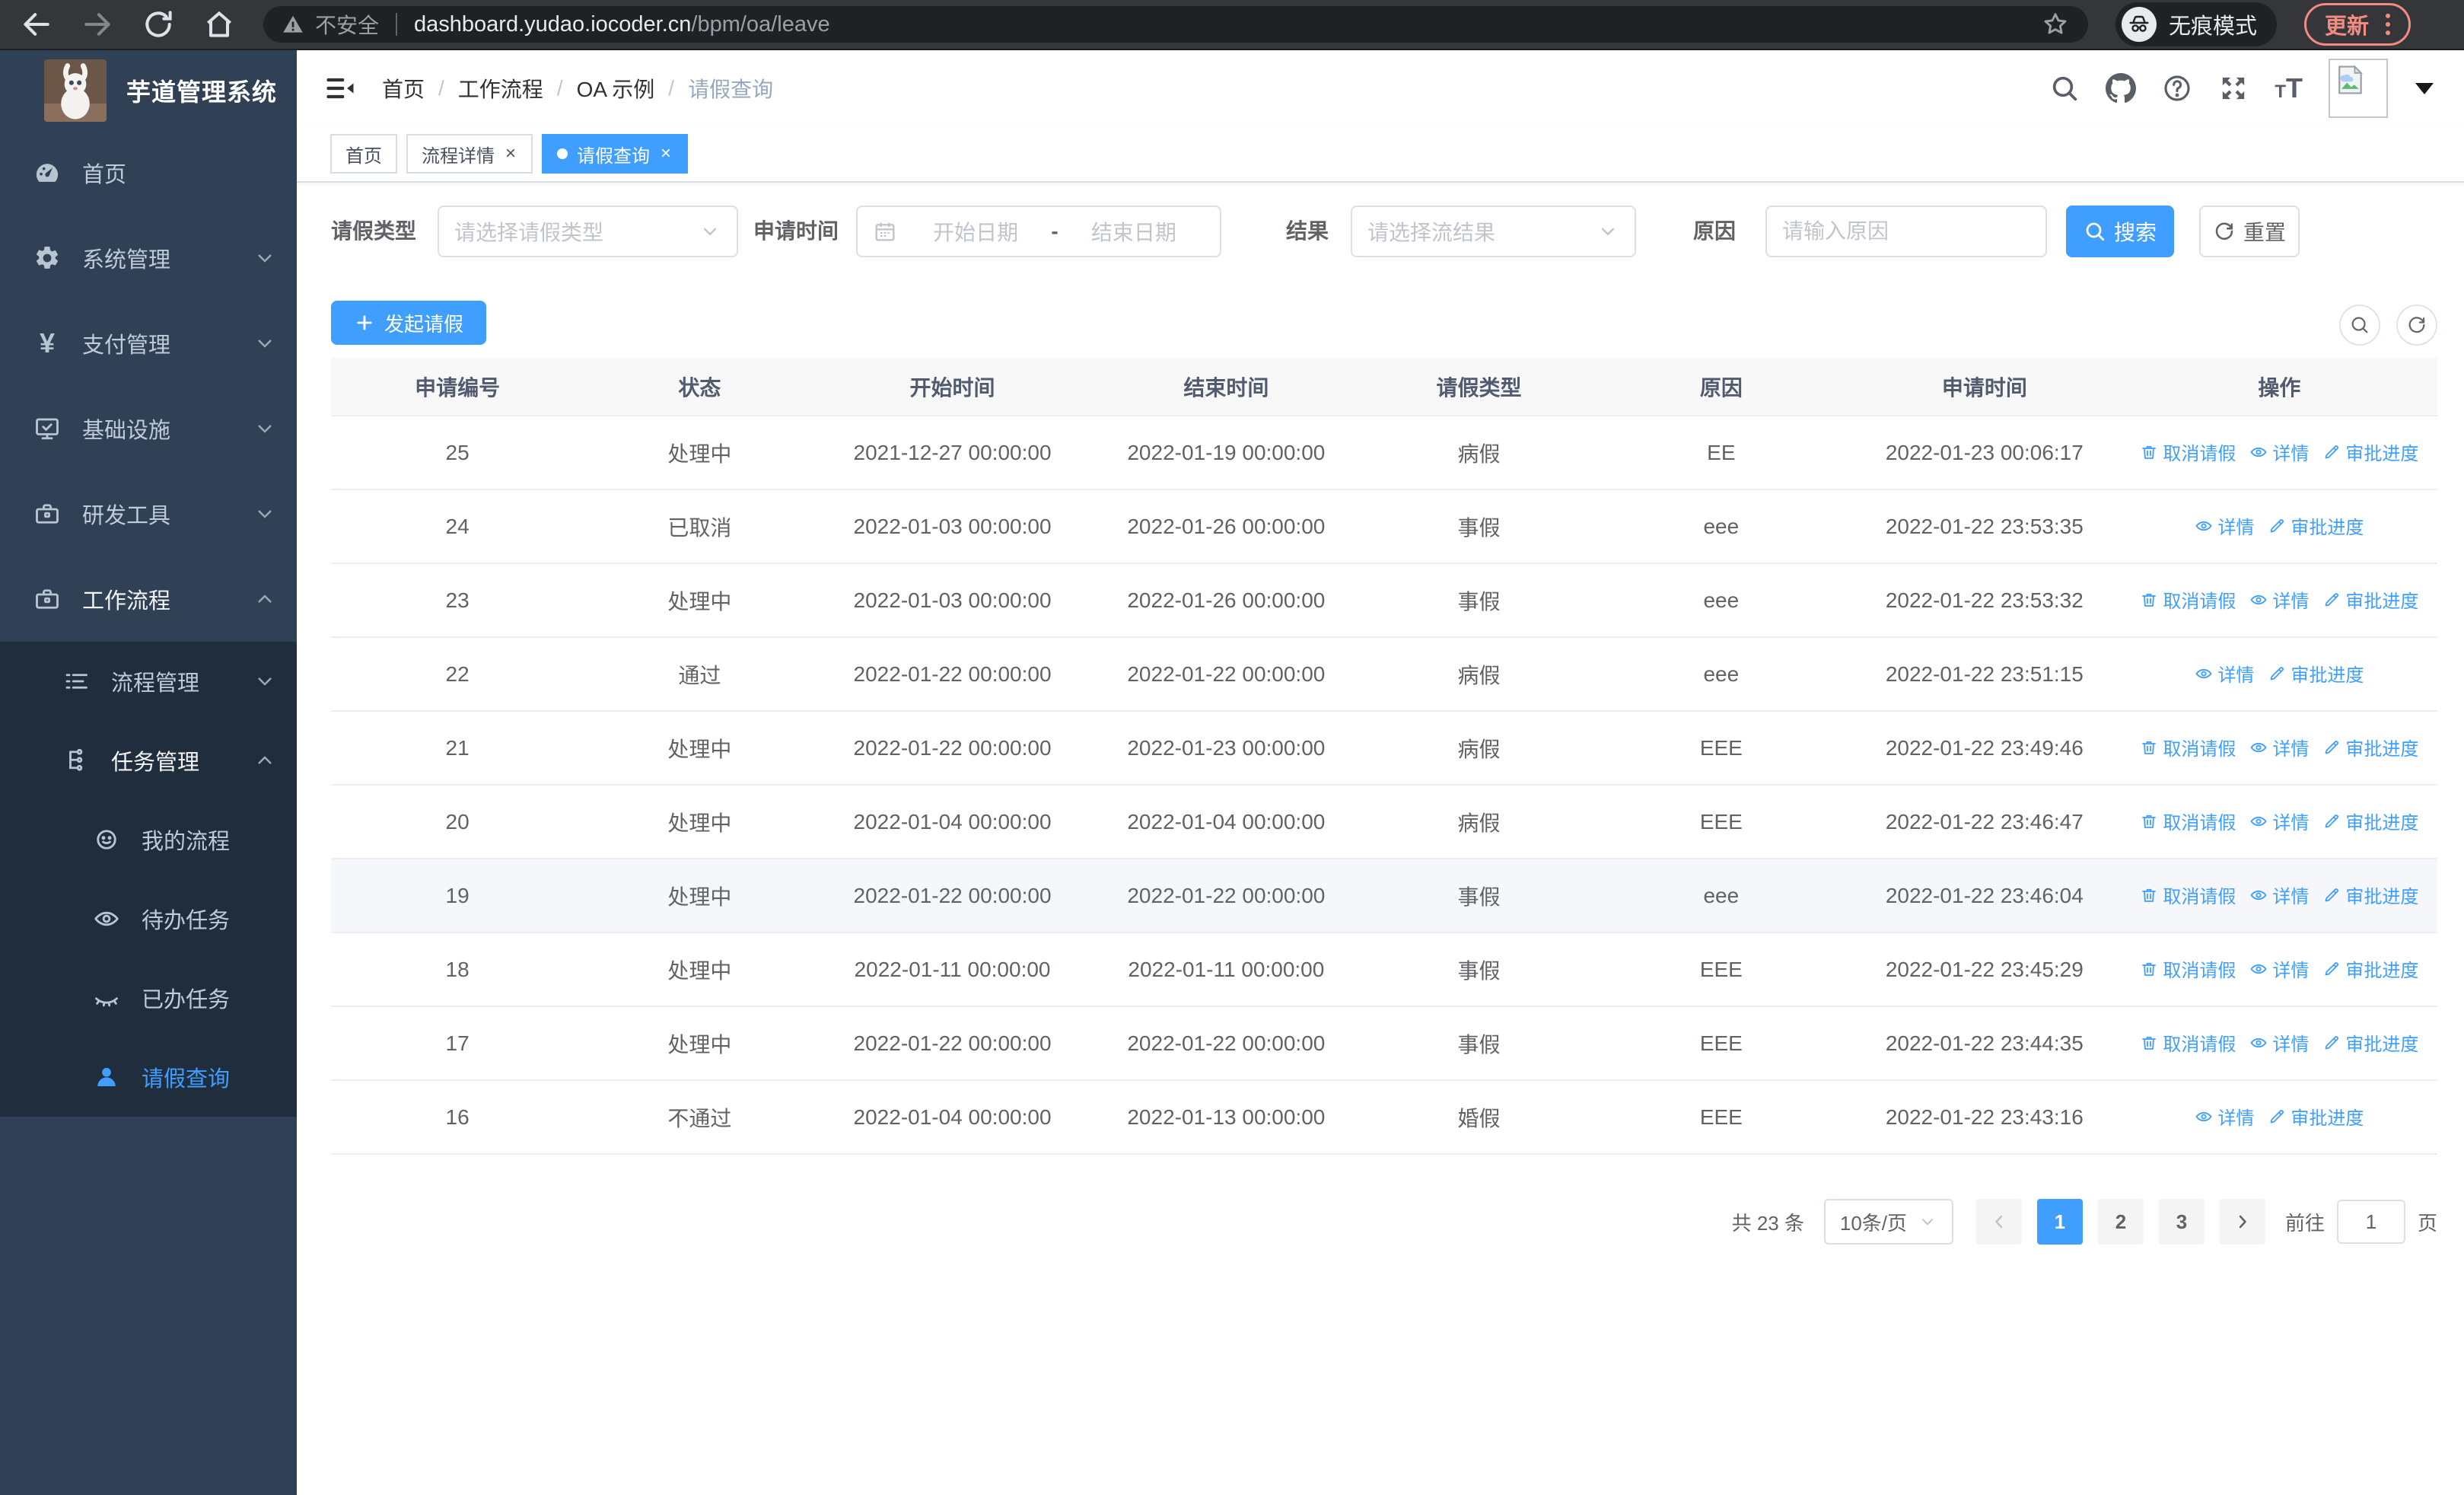 Image resolution: width=2464 pixels, height=1495 pixels. Describe the element at coordinates (1038, 231) in the screenshot. I see `apply-time-range-picker: 开始日期 - 结束日期` at that location.